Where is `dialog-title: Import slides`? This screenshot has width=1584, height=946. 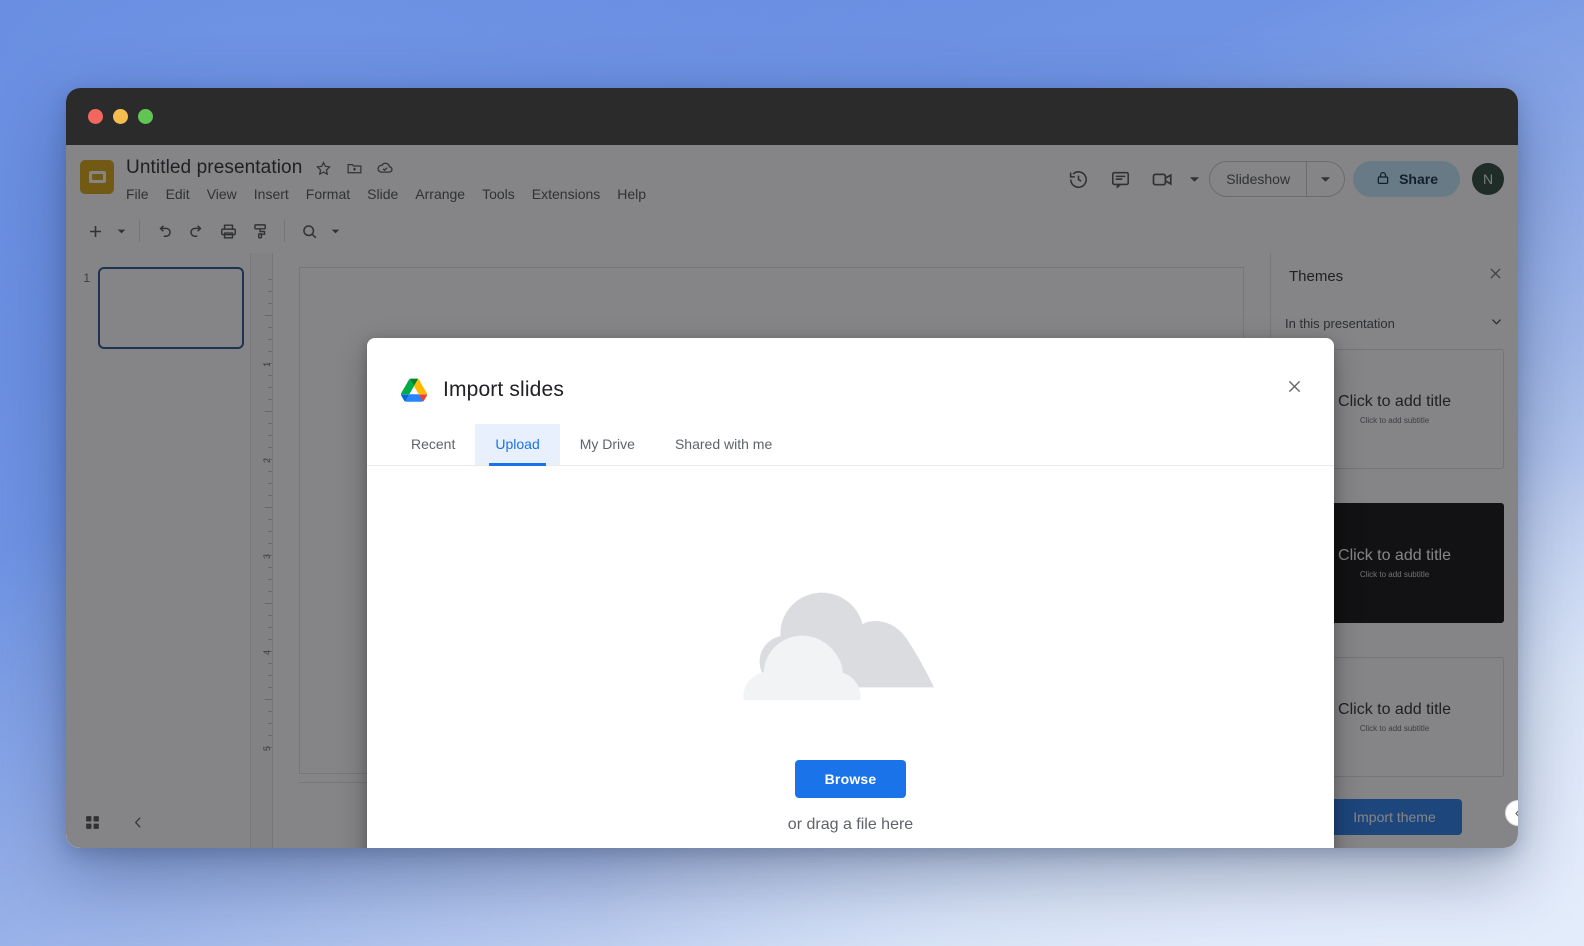
dialog-title: Import slides is located at coordinates (503, 389).